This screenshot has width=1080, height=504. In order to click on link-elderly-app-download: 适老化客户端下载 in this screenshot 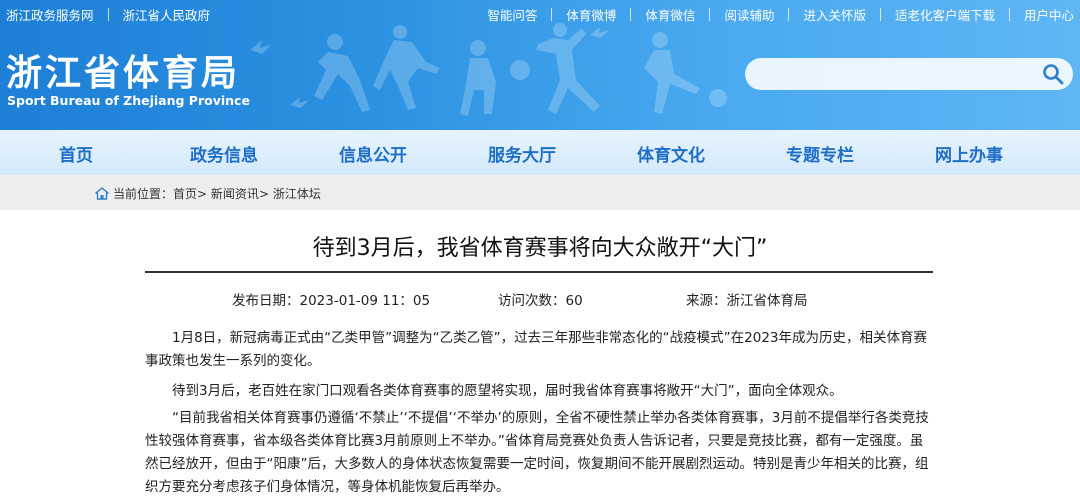, I will do `click(945, 14)`.